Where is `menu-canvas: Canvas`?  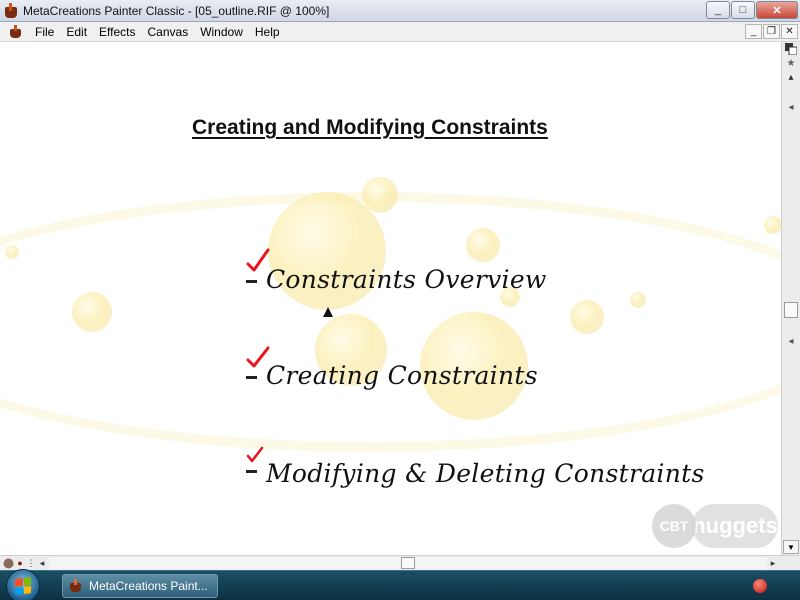 menu-canvas: Canvas is located at coordinates (168, 32).